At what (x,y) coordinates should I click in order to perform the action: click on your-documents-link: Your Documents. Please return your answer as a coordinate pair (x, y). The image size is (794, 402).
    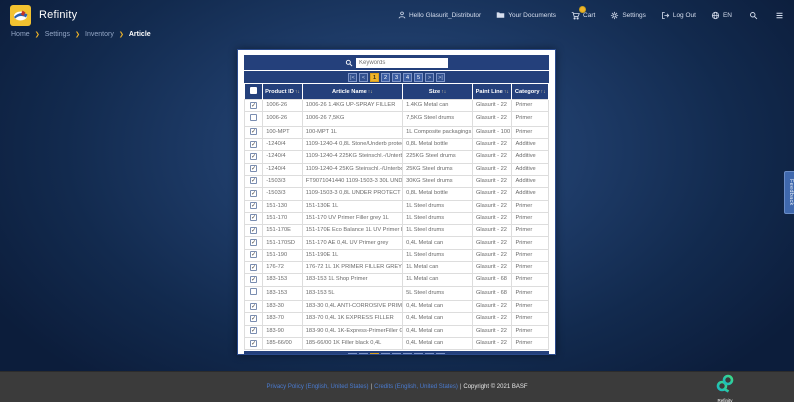
    Looking at the image, I should click on (526, 15).